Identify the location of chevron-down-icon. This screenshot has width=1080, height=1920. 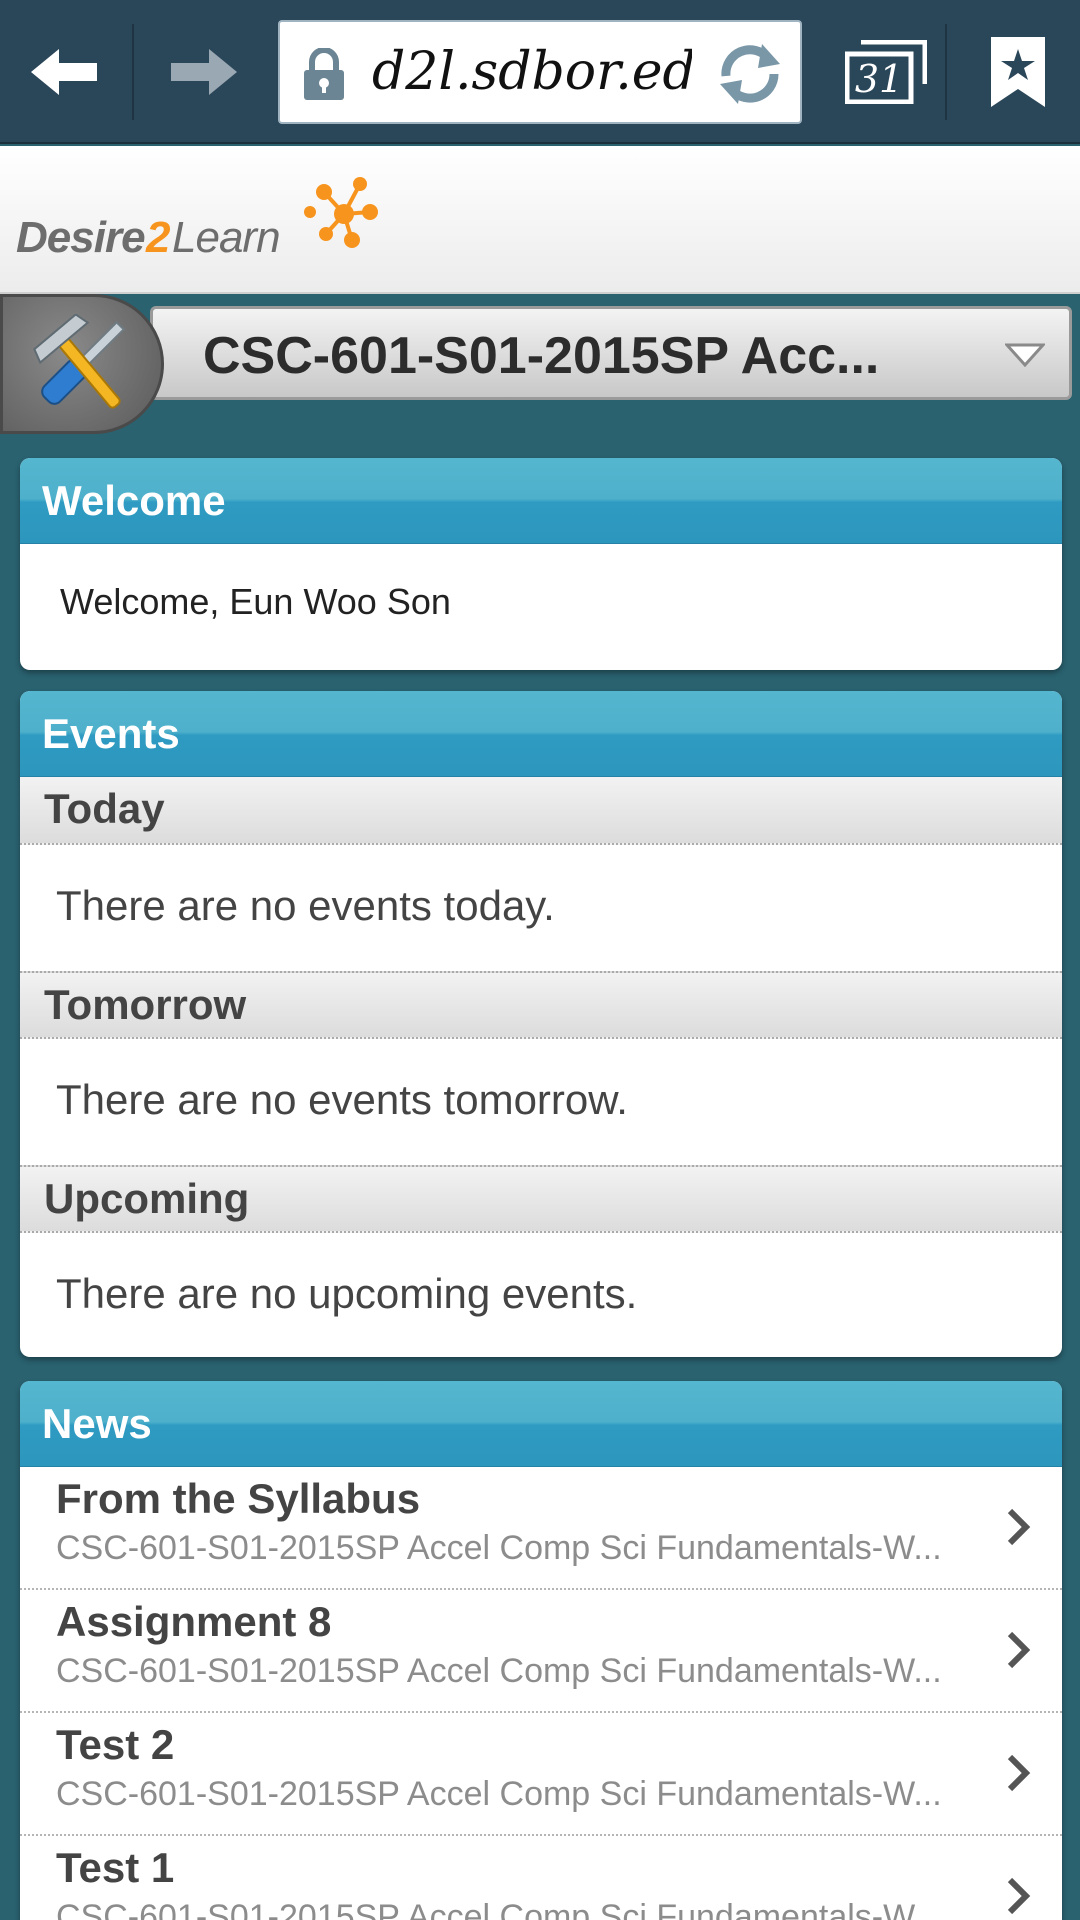
(1025, 355).